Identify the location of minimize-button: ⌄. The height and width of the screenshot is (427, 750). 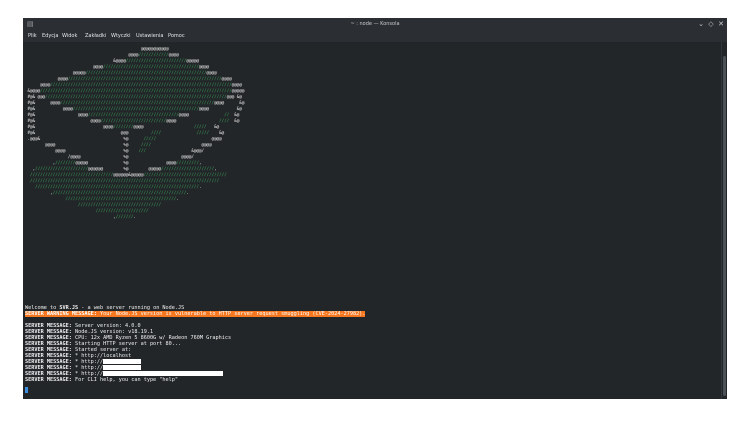
(701, 24).